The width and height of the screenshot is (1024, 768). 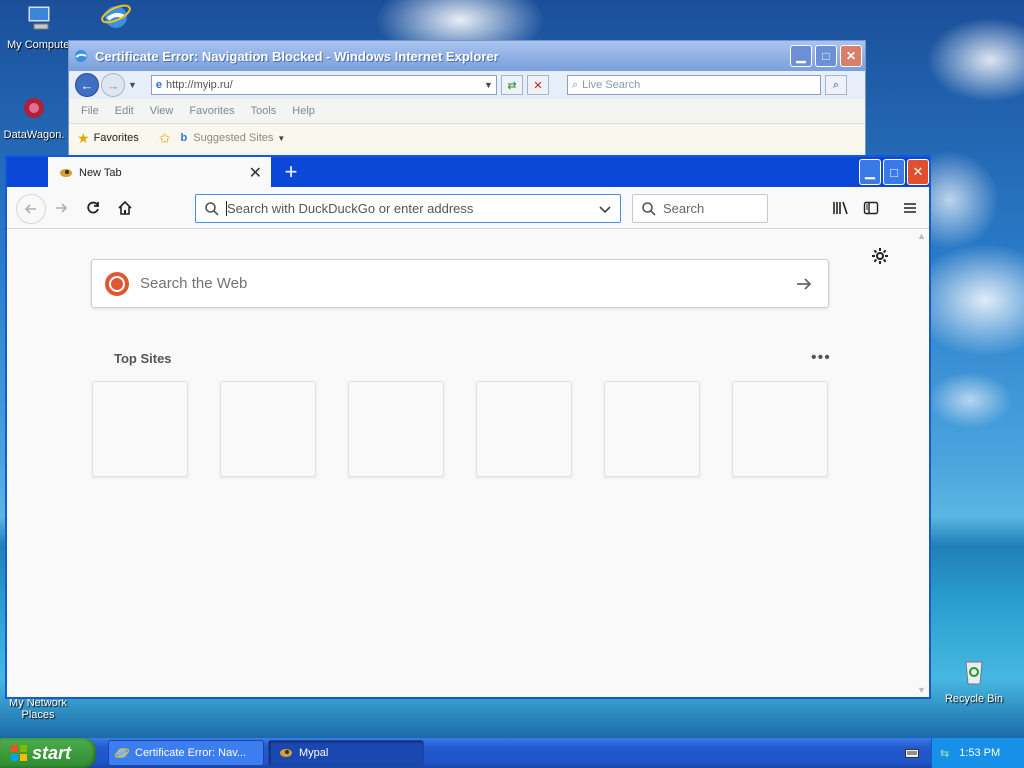 I want to click on datawagon-icon, so click(x=34, y=108).